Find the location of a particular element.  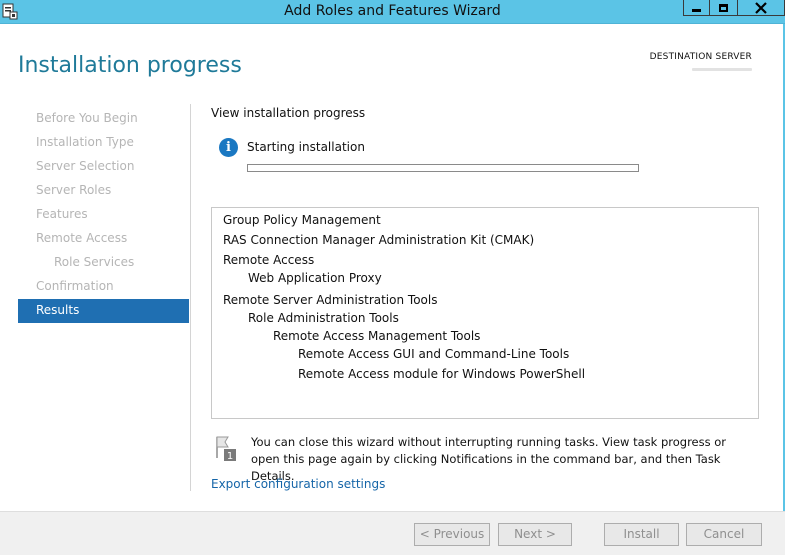

nav-divider is located at coordinates (190, 297).